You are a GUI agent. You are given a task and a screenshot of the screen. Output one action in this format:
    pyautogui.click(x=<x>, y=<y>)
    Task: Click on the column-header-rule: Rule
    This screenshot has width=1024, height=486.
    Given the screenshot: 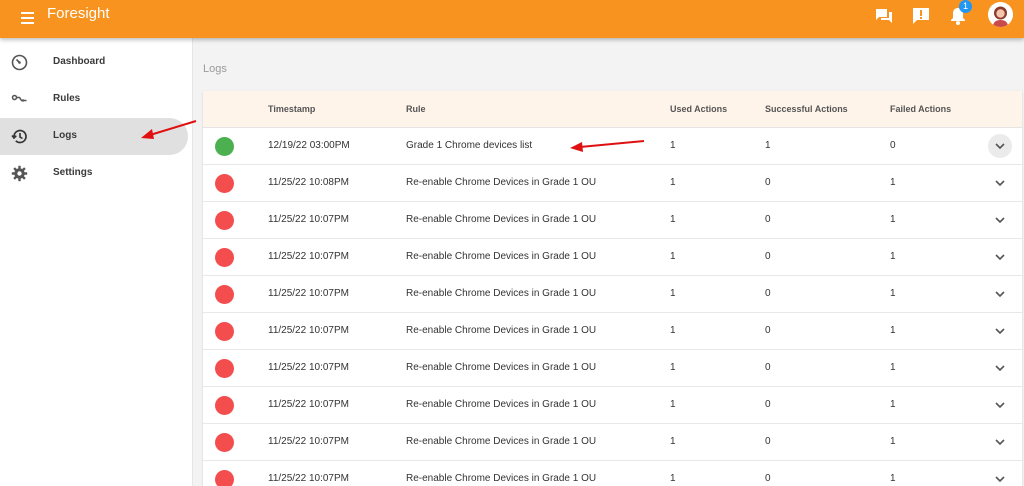 What is the action you would take?
    pyautogui.click(x=416, y=109)
    